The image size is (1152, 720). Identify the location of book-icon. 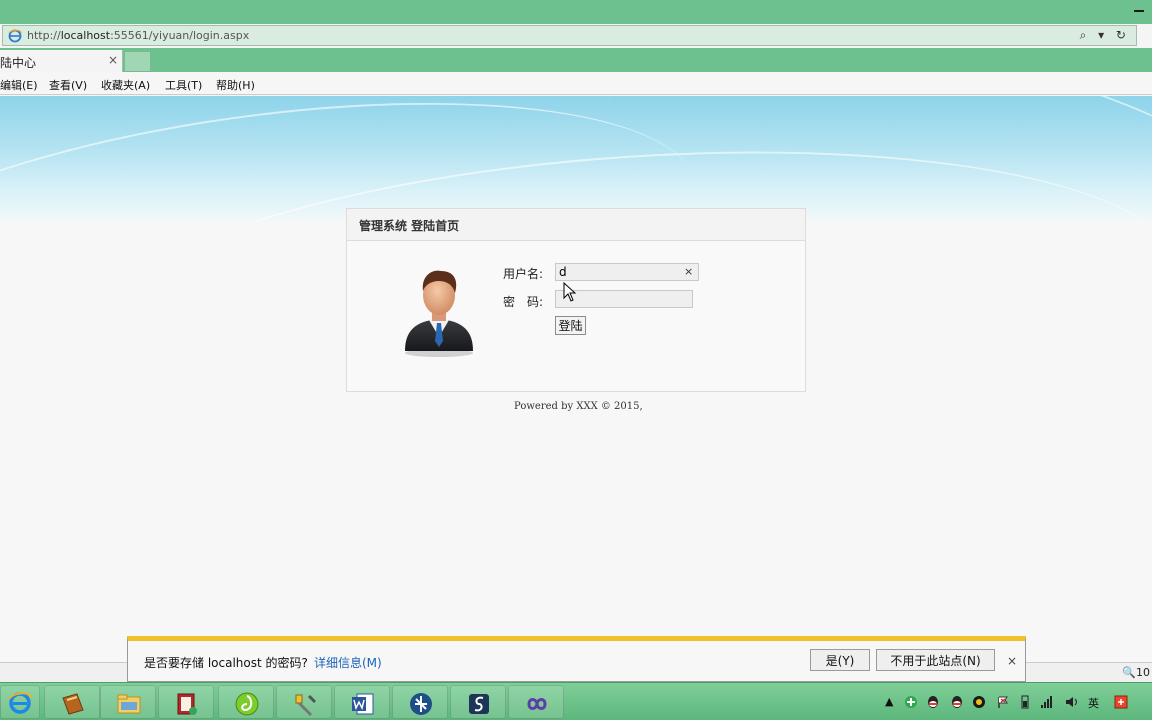
(73, 704).